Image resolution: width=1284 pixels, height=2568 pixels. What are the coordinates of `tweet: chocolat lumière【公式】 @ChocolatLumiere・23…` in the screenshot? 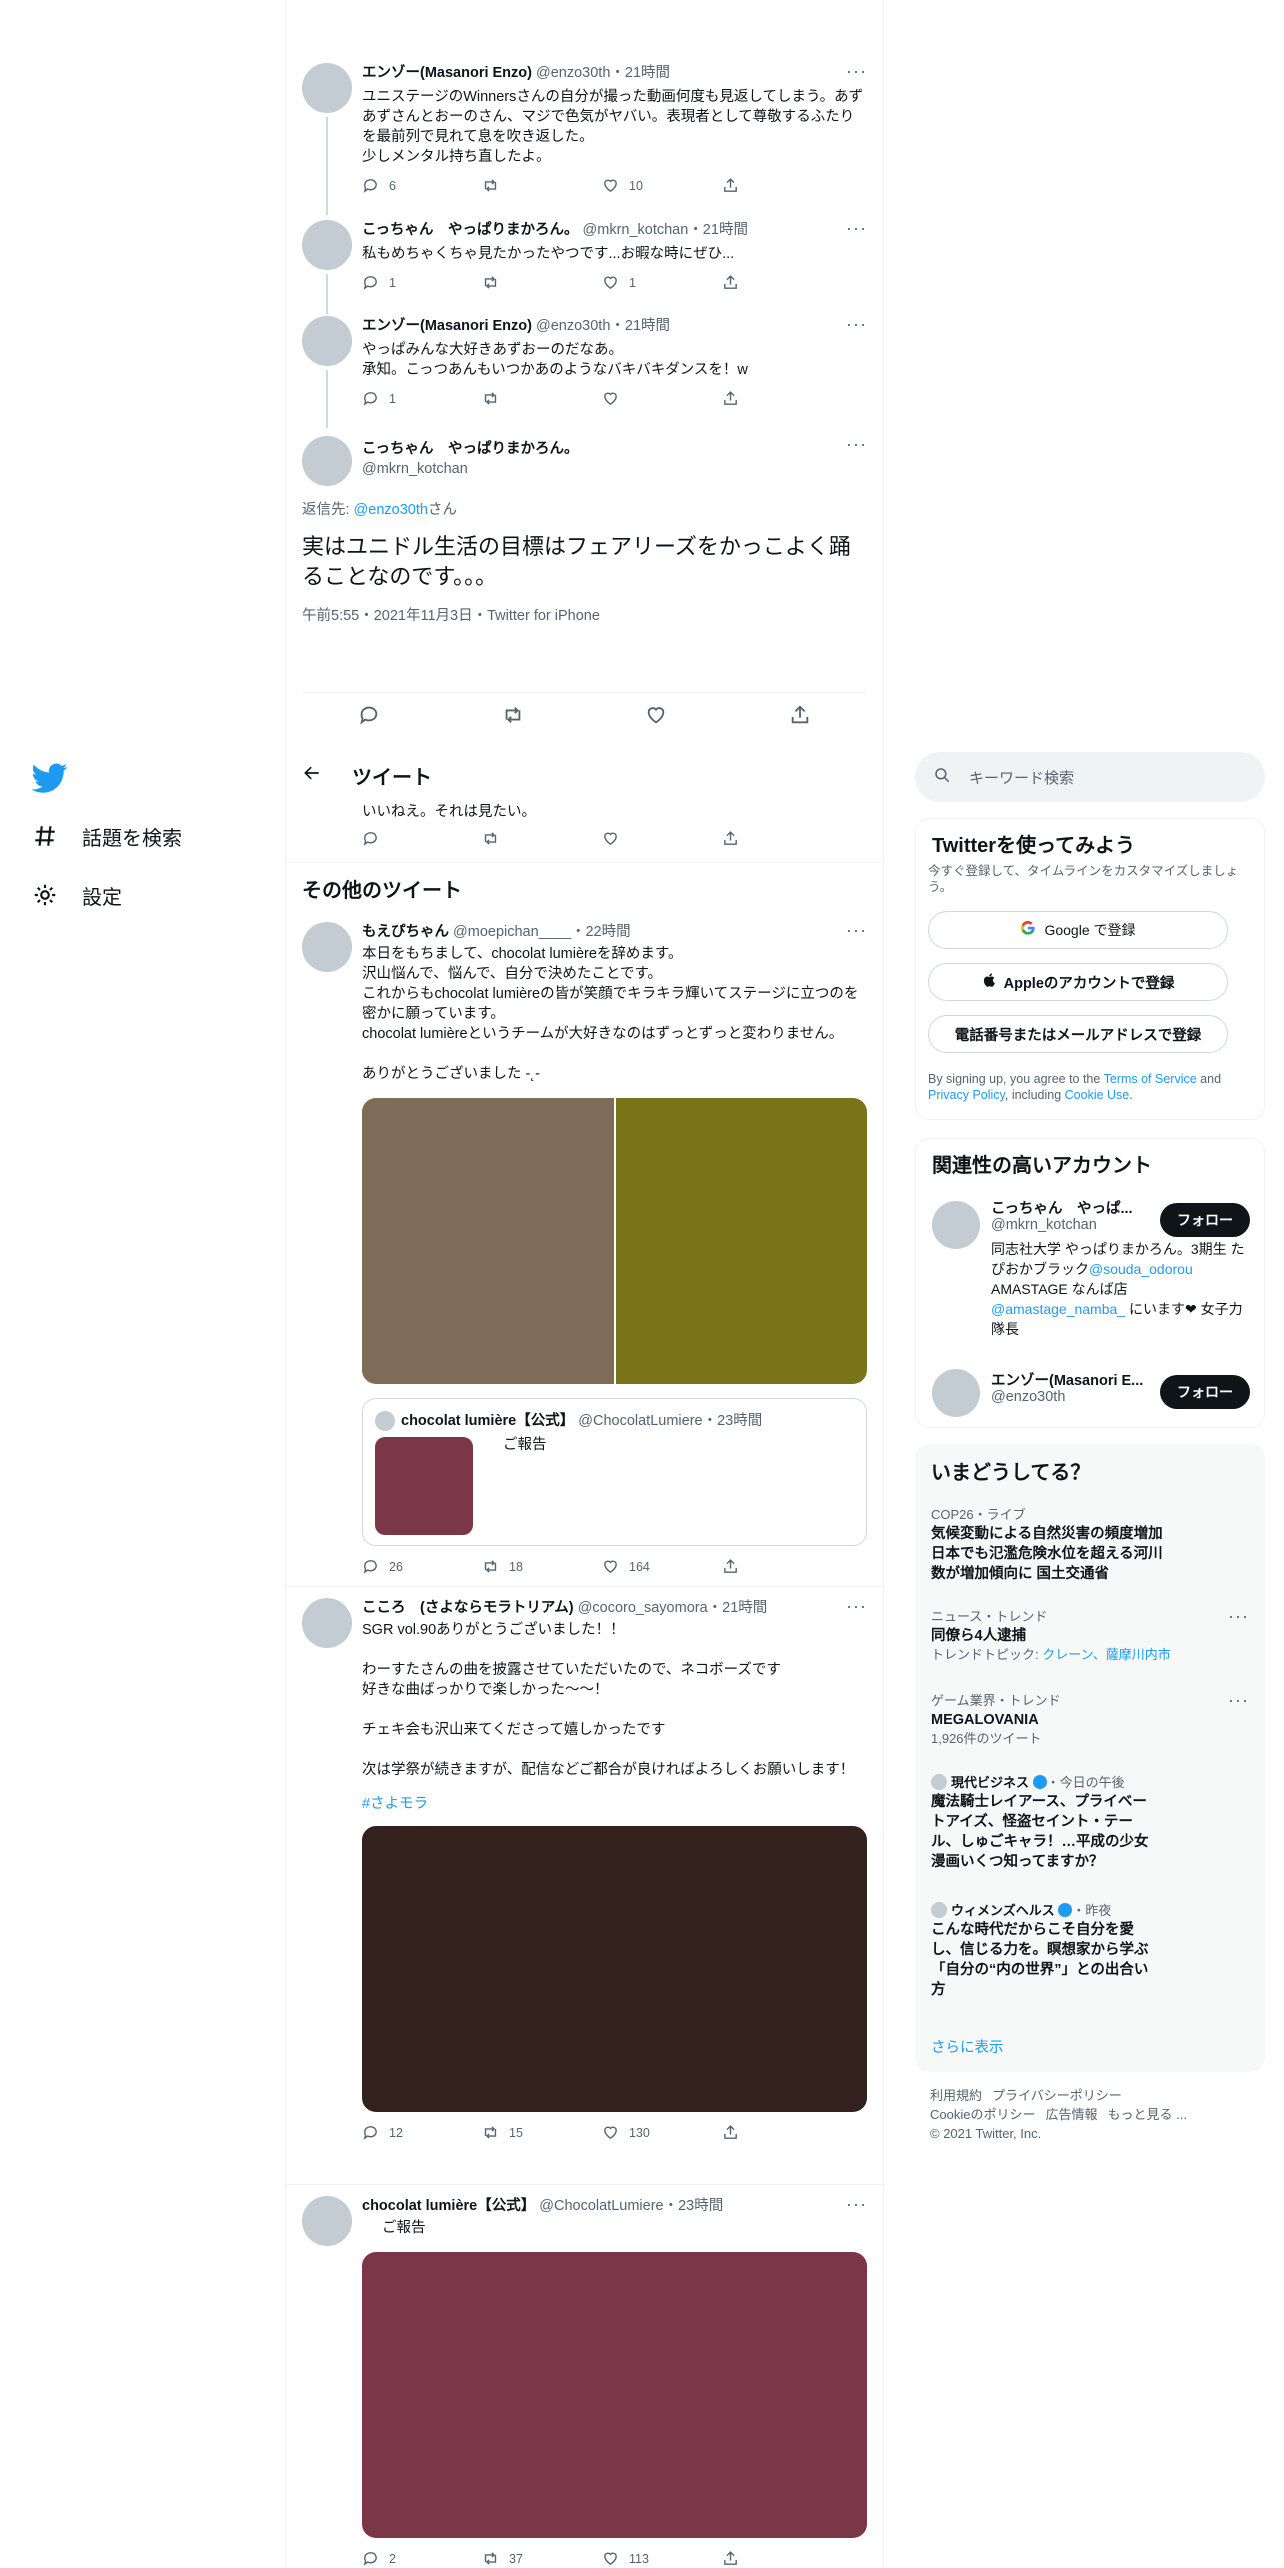 It's located at (584, 2381).